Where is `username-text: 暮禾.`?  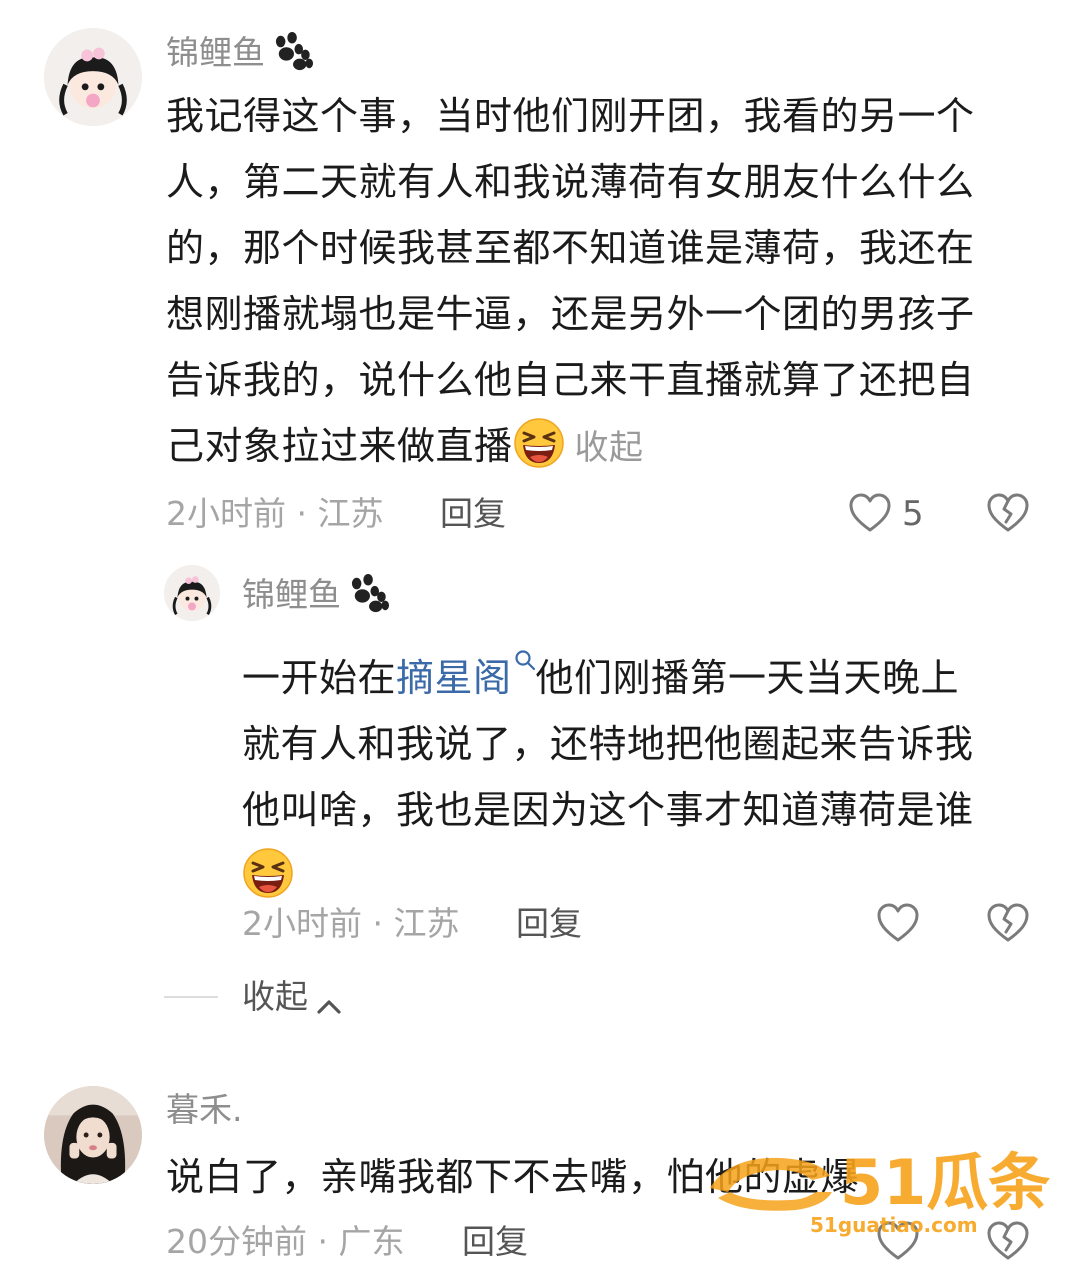 username-text: 暮禾. is located at coordinates (204, 1109).